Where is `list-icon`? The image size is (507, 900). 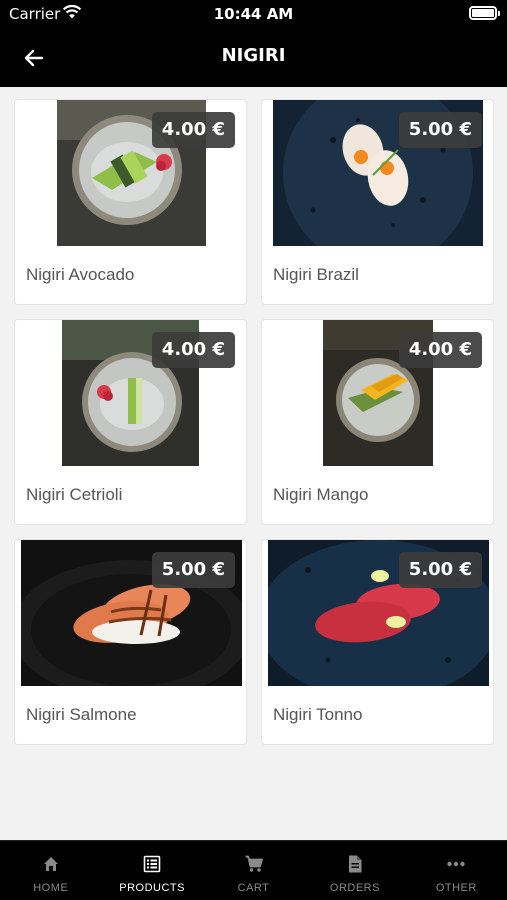
list-icon is located at coordinates (152, 864).